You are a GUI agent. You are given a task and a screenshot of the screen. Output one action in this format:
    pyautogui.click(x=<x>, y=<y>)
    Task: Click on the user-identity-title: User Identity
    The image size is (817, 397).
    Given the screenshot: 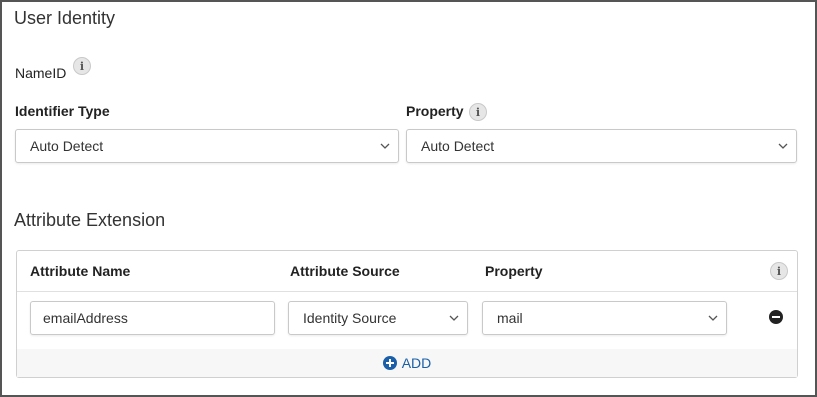 What is the action you would take?
    pyautogui.click(x=65, y=18)
    